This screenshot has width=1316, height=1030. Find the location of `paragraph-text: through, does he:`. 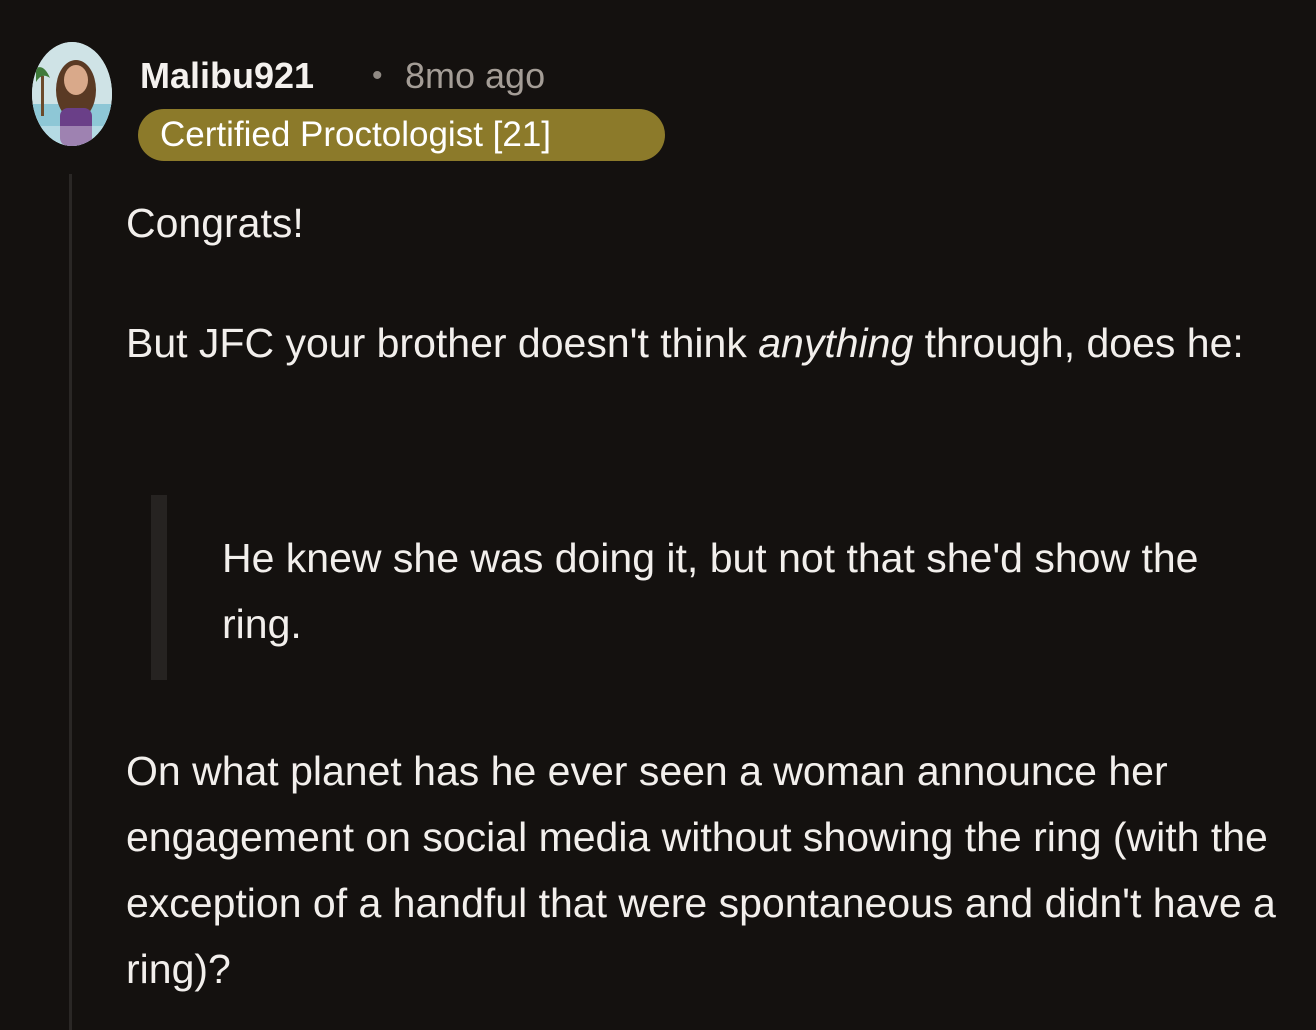

paragraph-text: through, does he: is located at coordinates (1078, 343).